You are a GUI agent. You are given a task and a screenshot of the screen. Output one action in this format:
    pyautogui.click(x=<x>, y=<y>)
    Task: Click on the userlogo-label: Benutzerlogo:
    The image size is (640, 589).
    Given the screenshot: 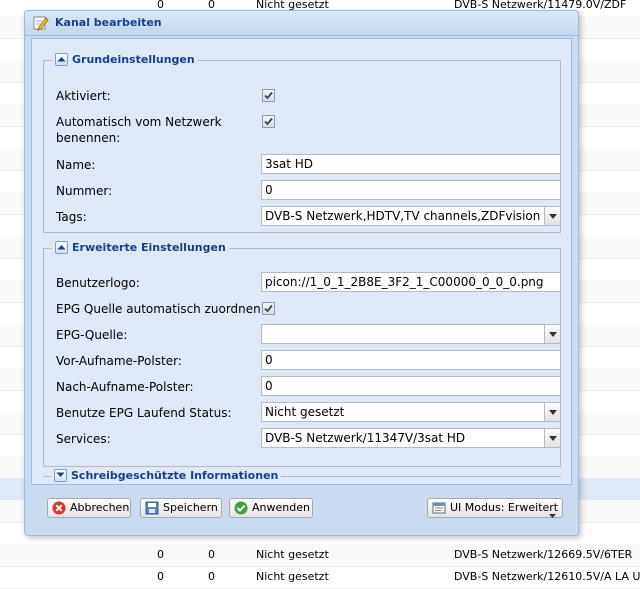 What is the action you would take?
    pyautogui.click(x=98, y=283)
    